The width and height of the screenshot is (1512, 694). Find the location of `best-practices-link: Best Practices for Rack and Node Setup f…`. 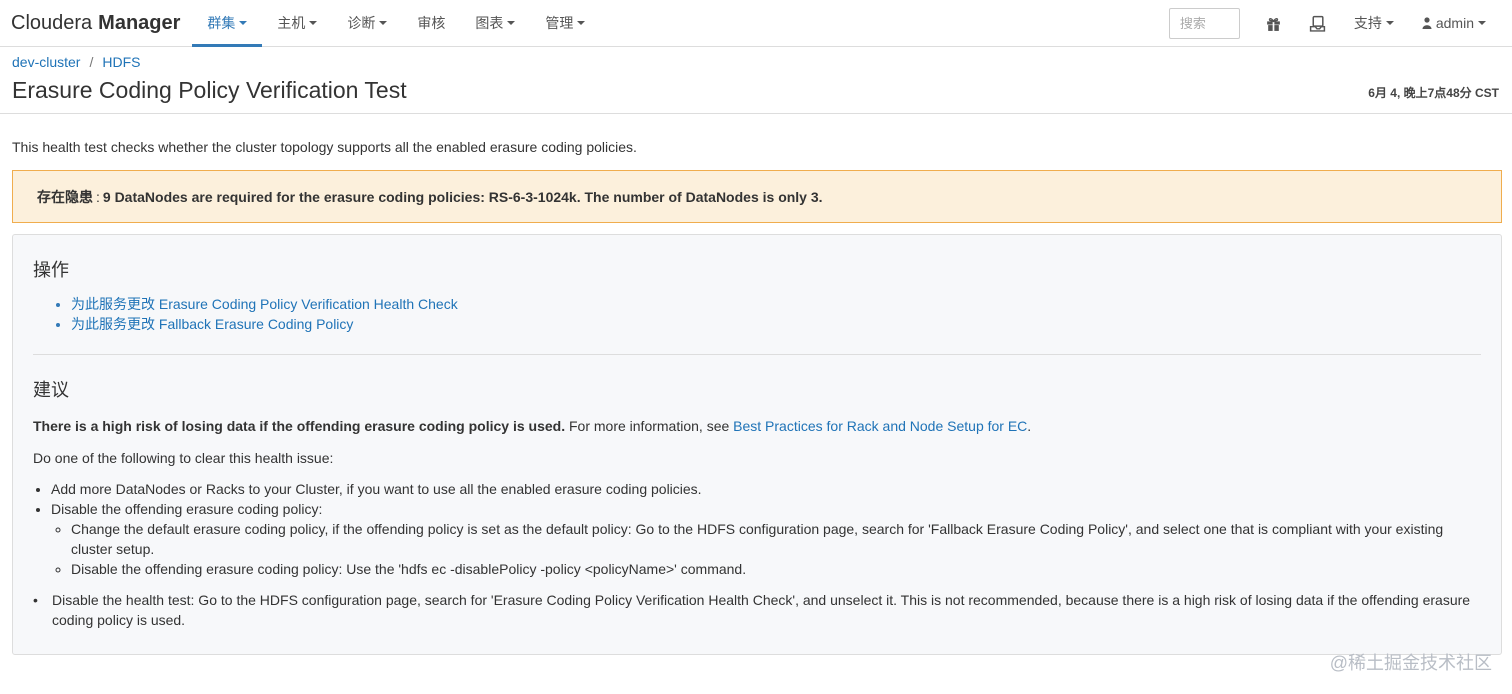

best-practices-link: Best Practices for Rack and Node Setup f… is located at coordinates (880, 426).